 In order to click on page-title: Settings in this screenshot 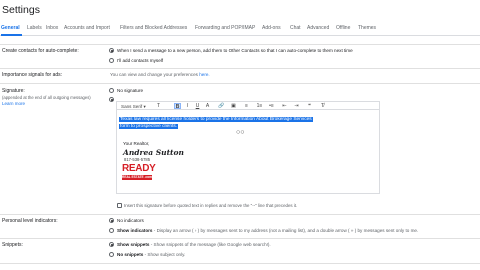, I will do `click(21, 10)`.